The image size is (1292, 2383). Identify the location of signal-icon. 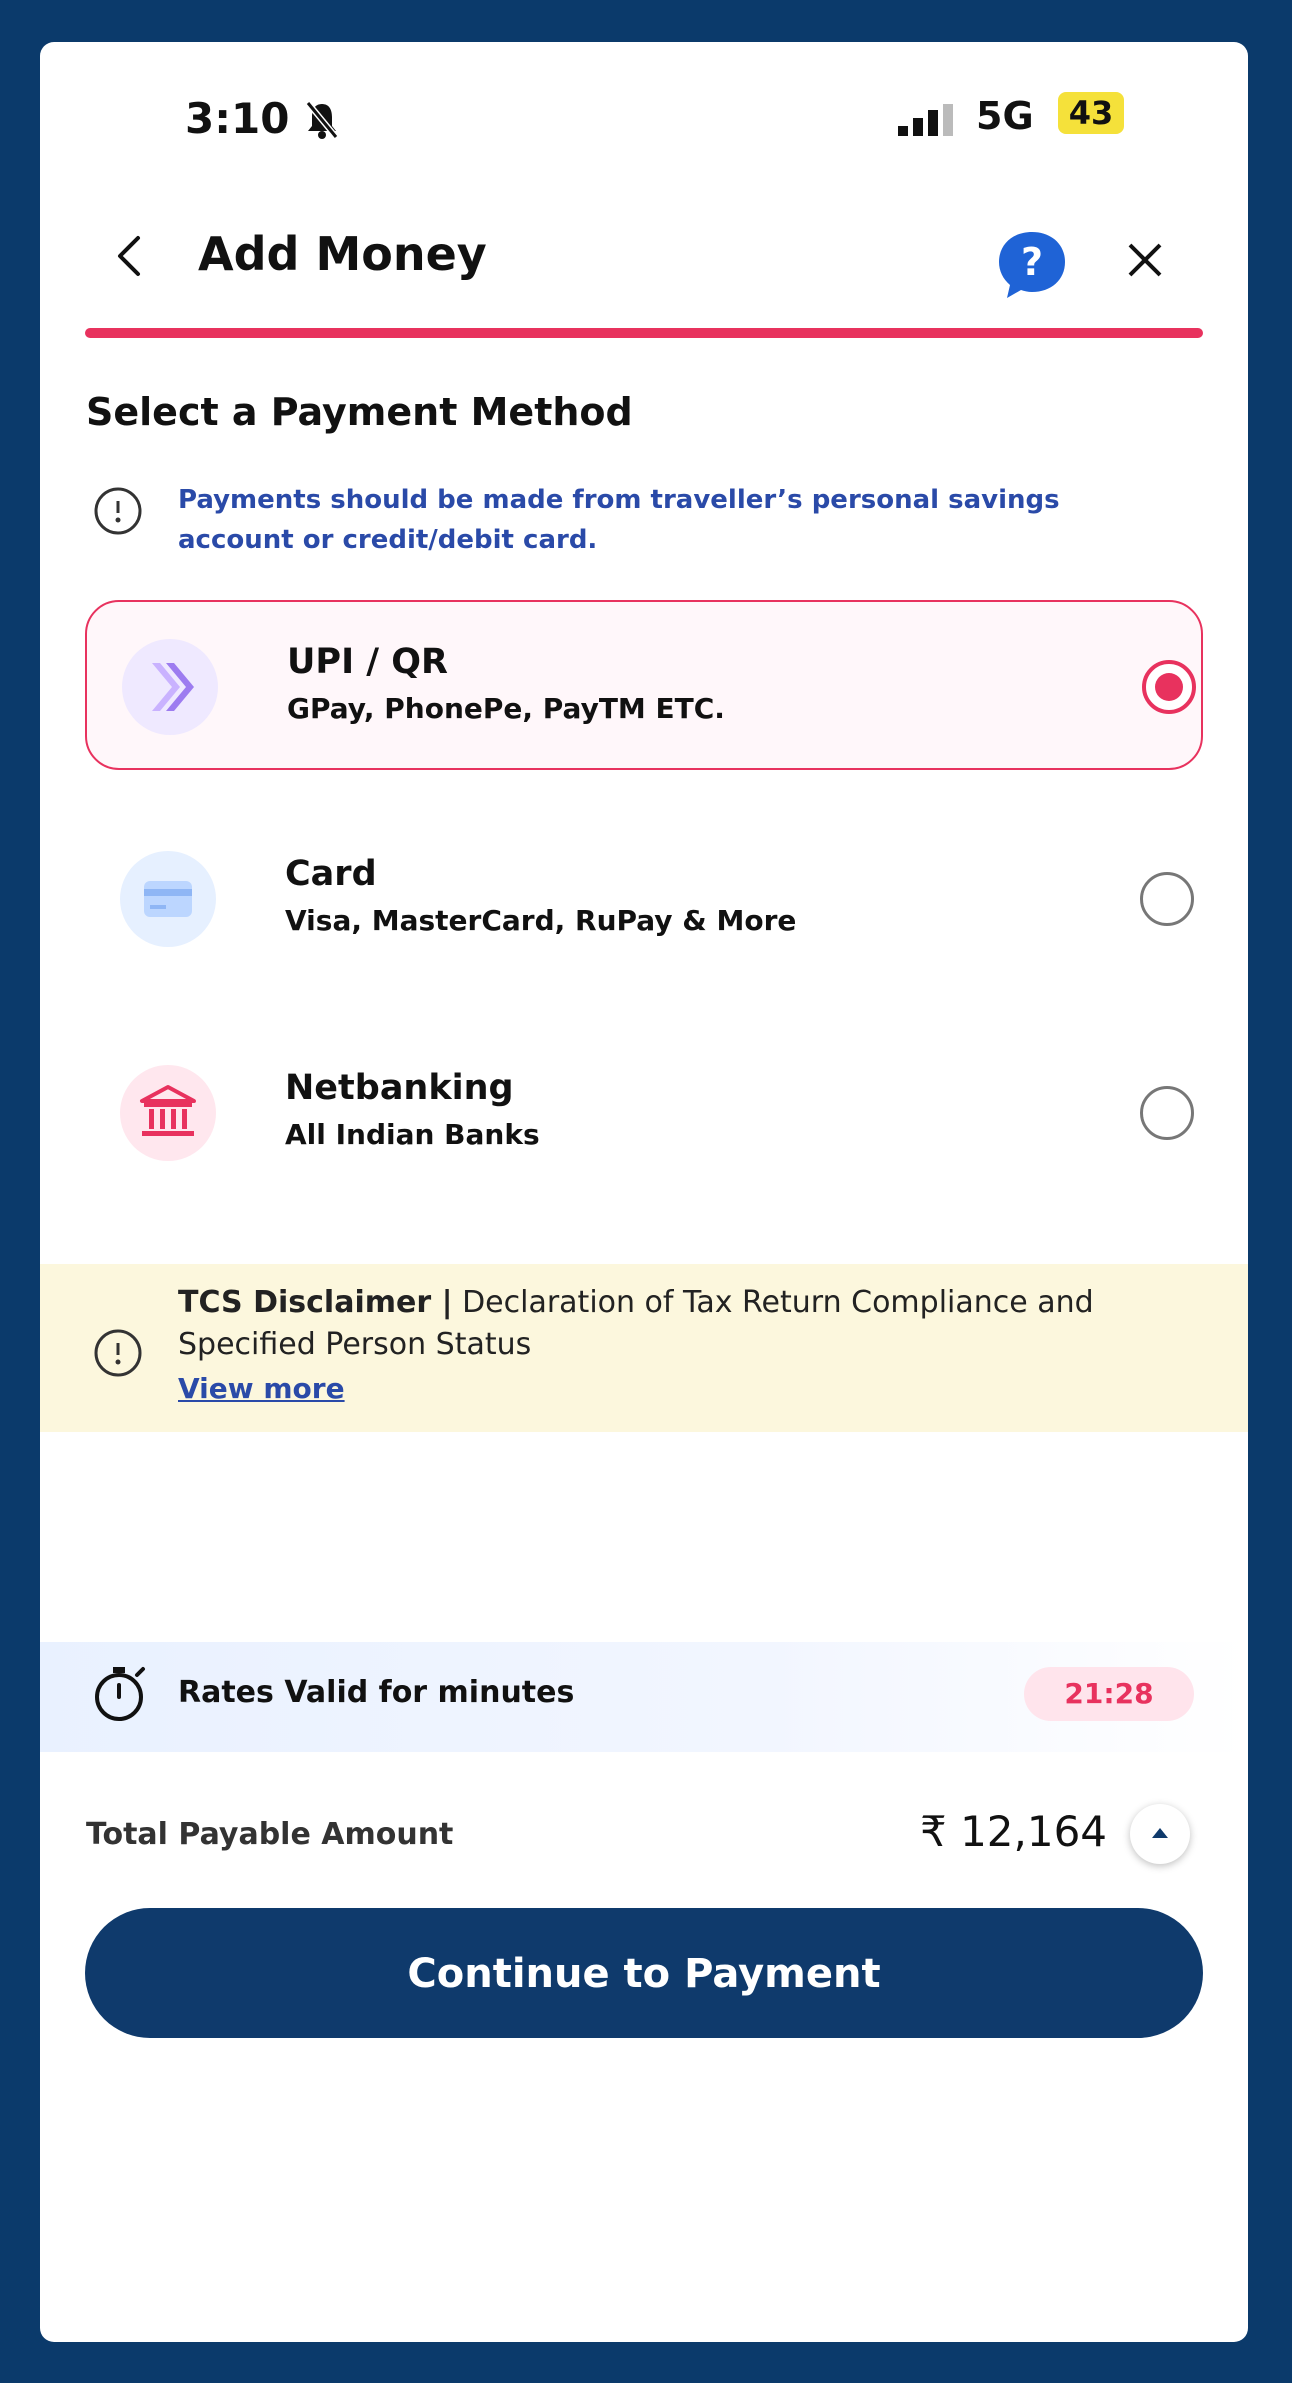
(929, 122).